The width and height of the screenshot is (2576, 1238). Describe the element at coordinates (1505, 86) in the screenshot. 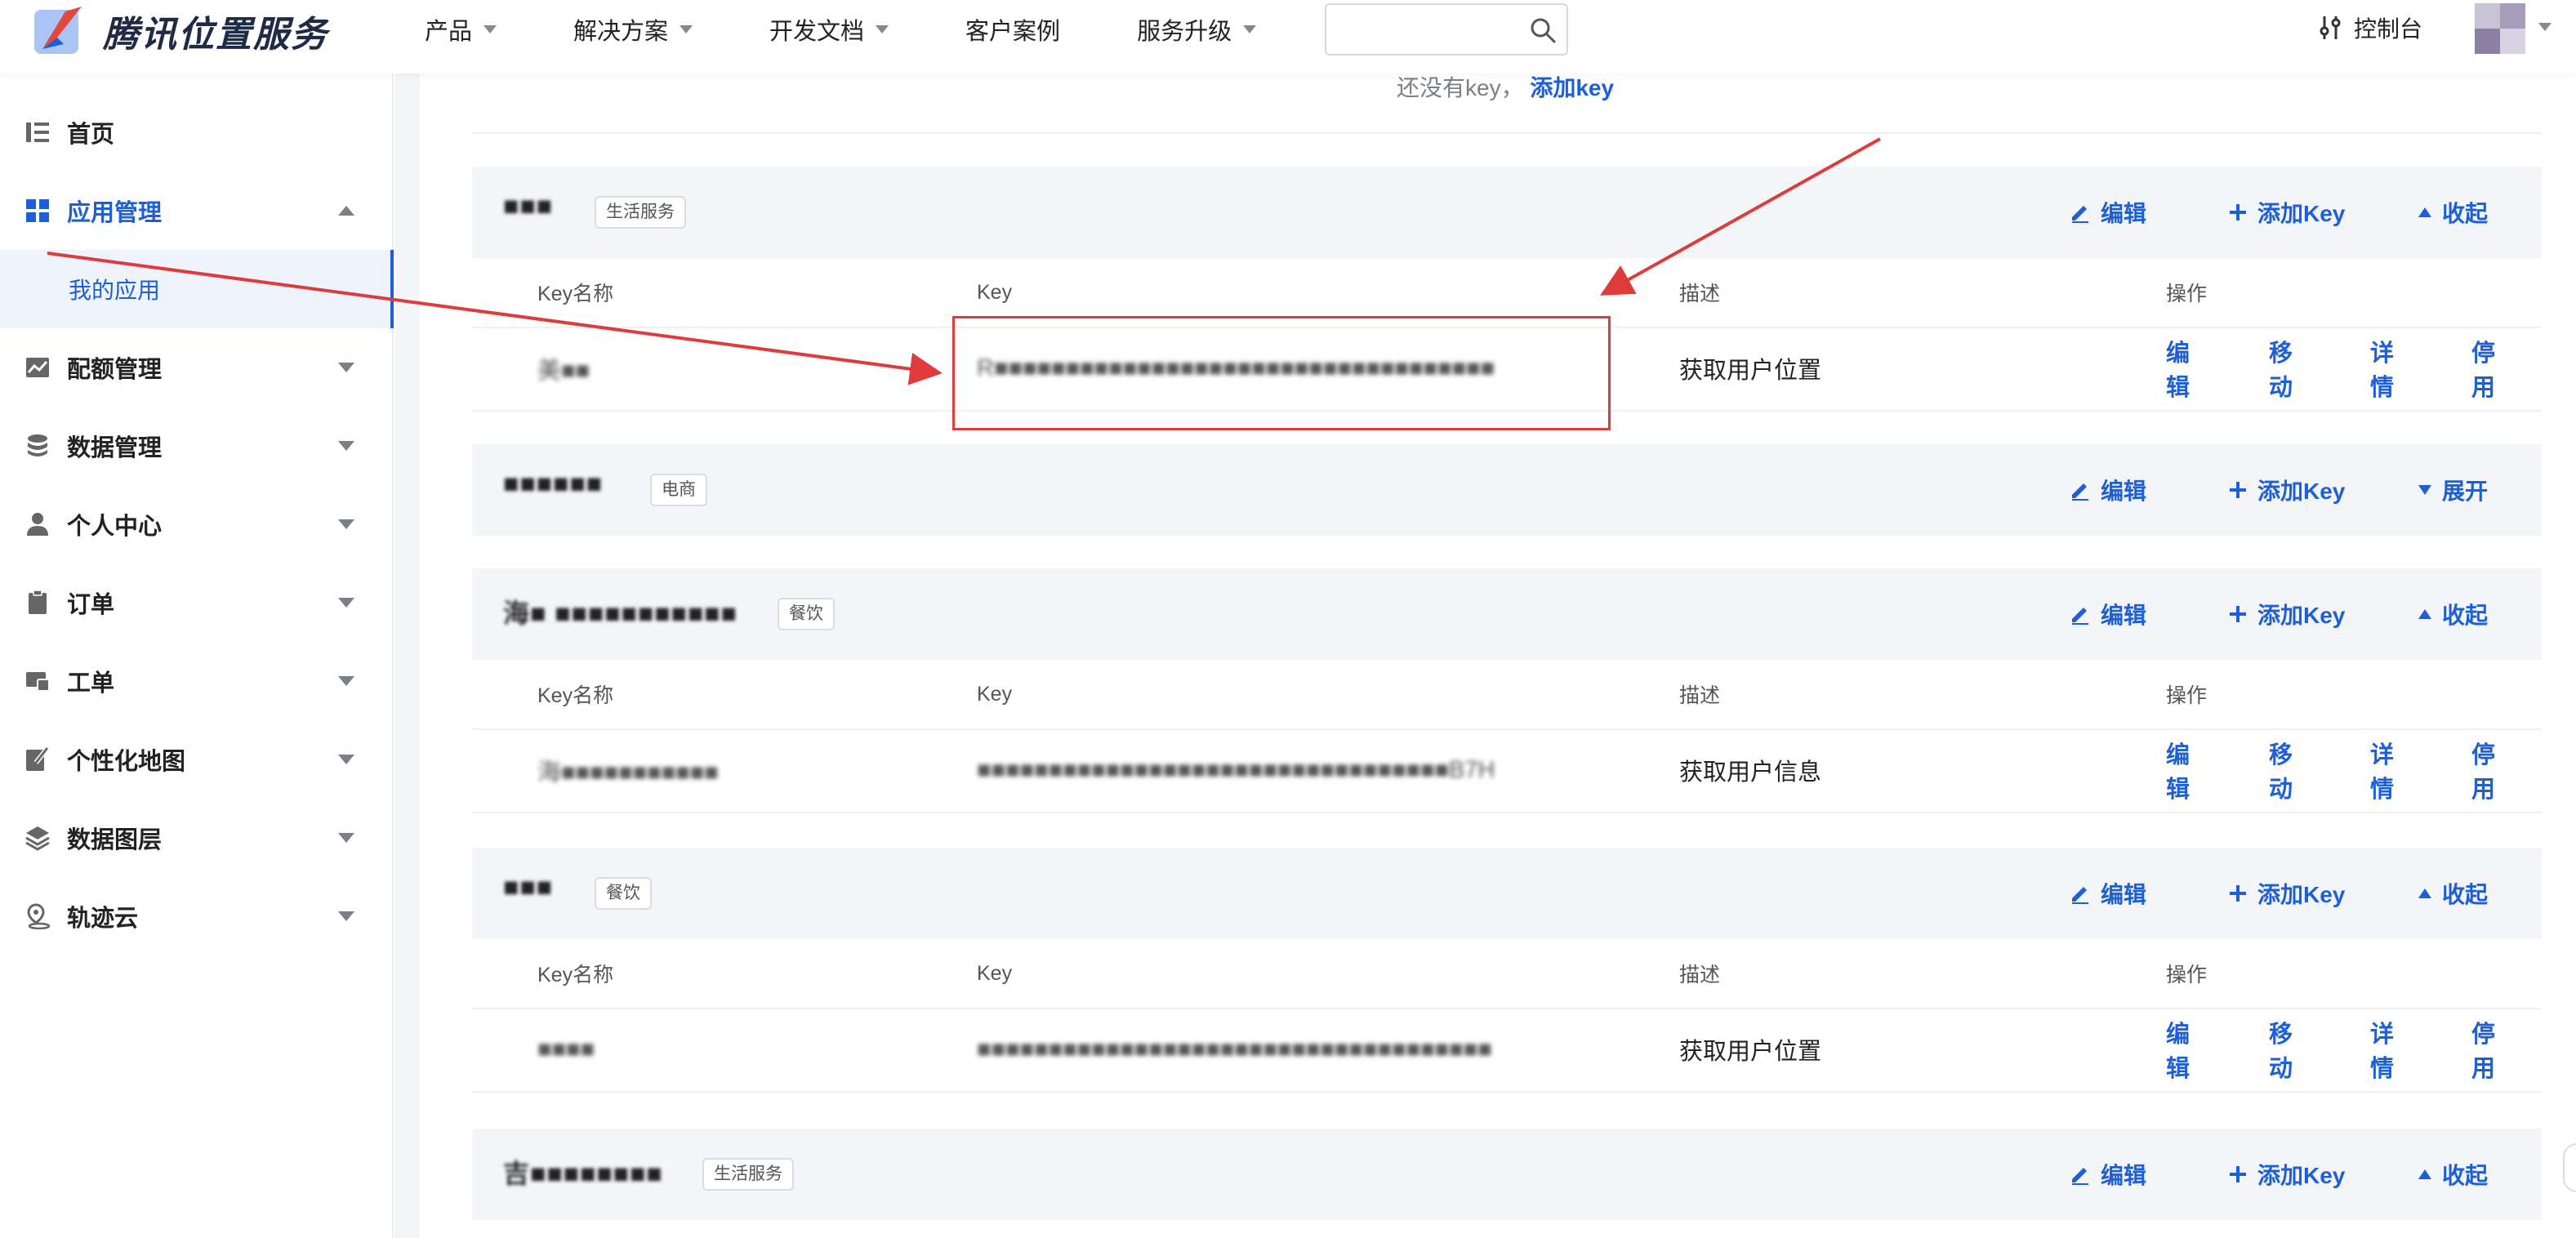

I see `no-key-hint: 还没有key， 添加key` at that location.